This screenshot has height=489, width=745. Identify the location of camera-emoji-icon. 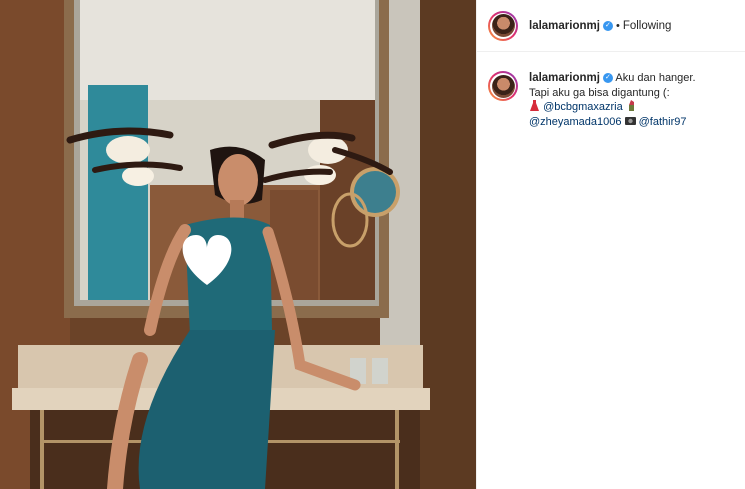
(630, 120).